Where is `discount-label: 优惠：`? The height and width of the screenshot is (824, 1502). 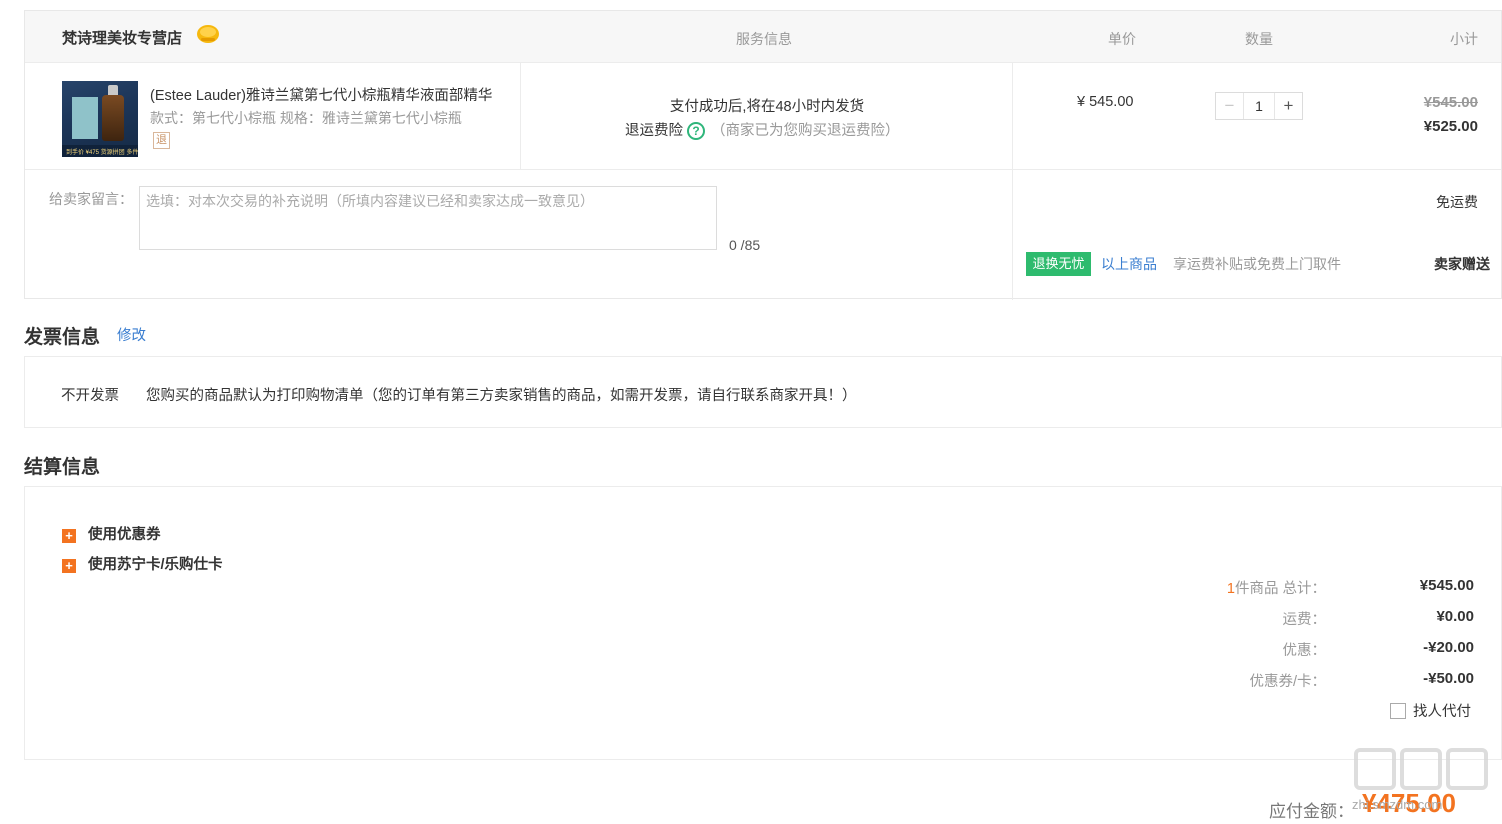
discount-label: 优惠： is located at coordinates (1304, 651).